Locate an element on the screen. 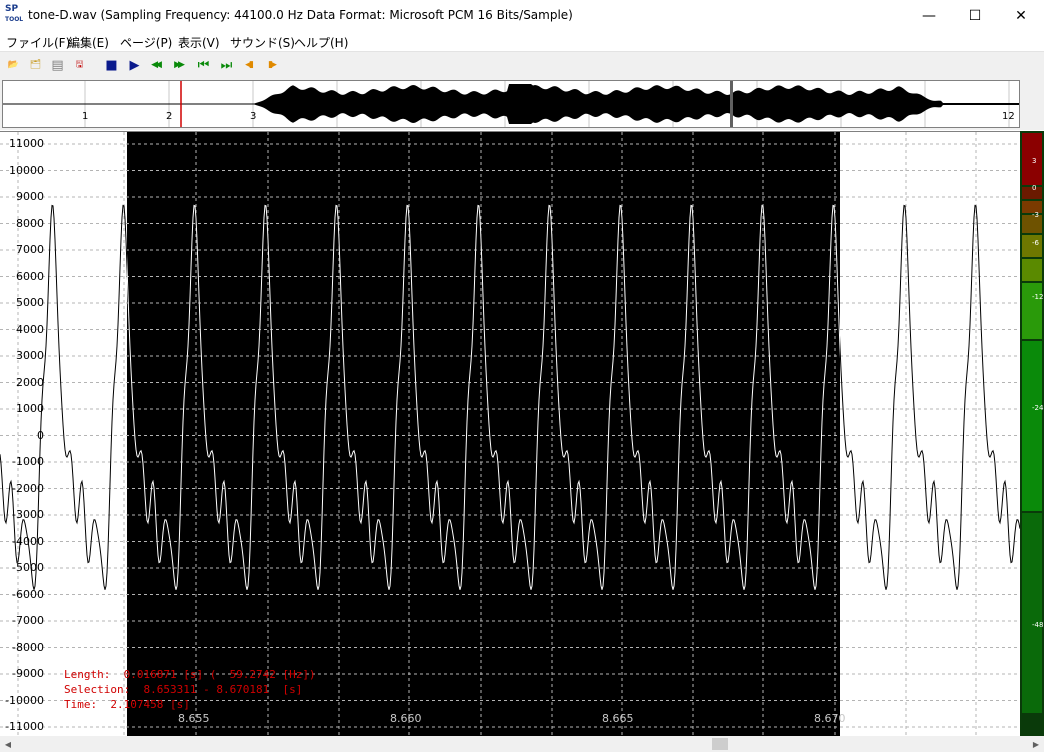 The height and width of the screenshot is (752, 1044). overview-waveform: 1 2 3 12 is located at coordinates (511, 104).